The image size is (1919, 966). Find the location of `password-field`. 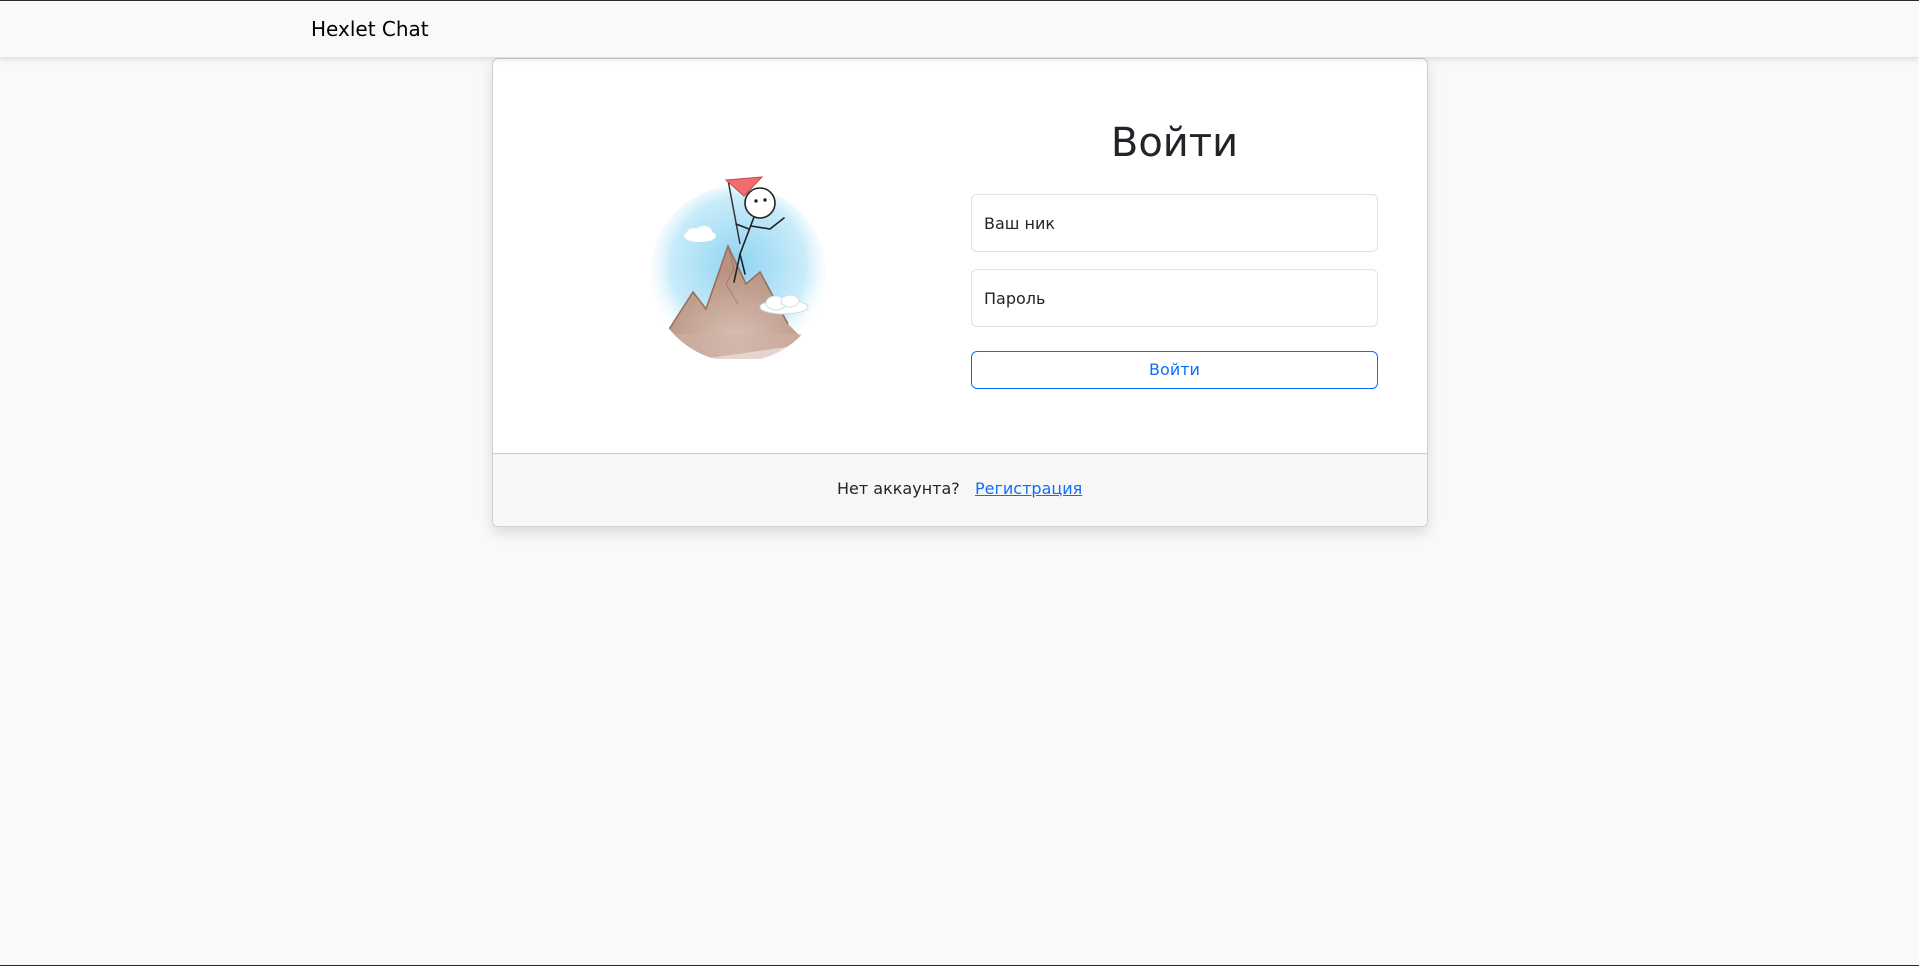

password-field is located at coordinates (1174, 298).